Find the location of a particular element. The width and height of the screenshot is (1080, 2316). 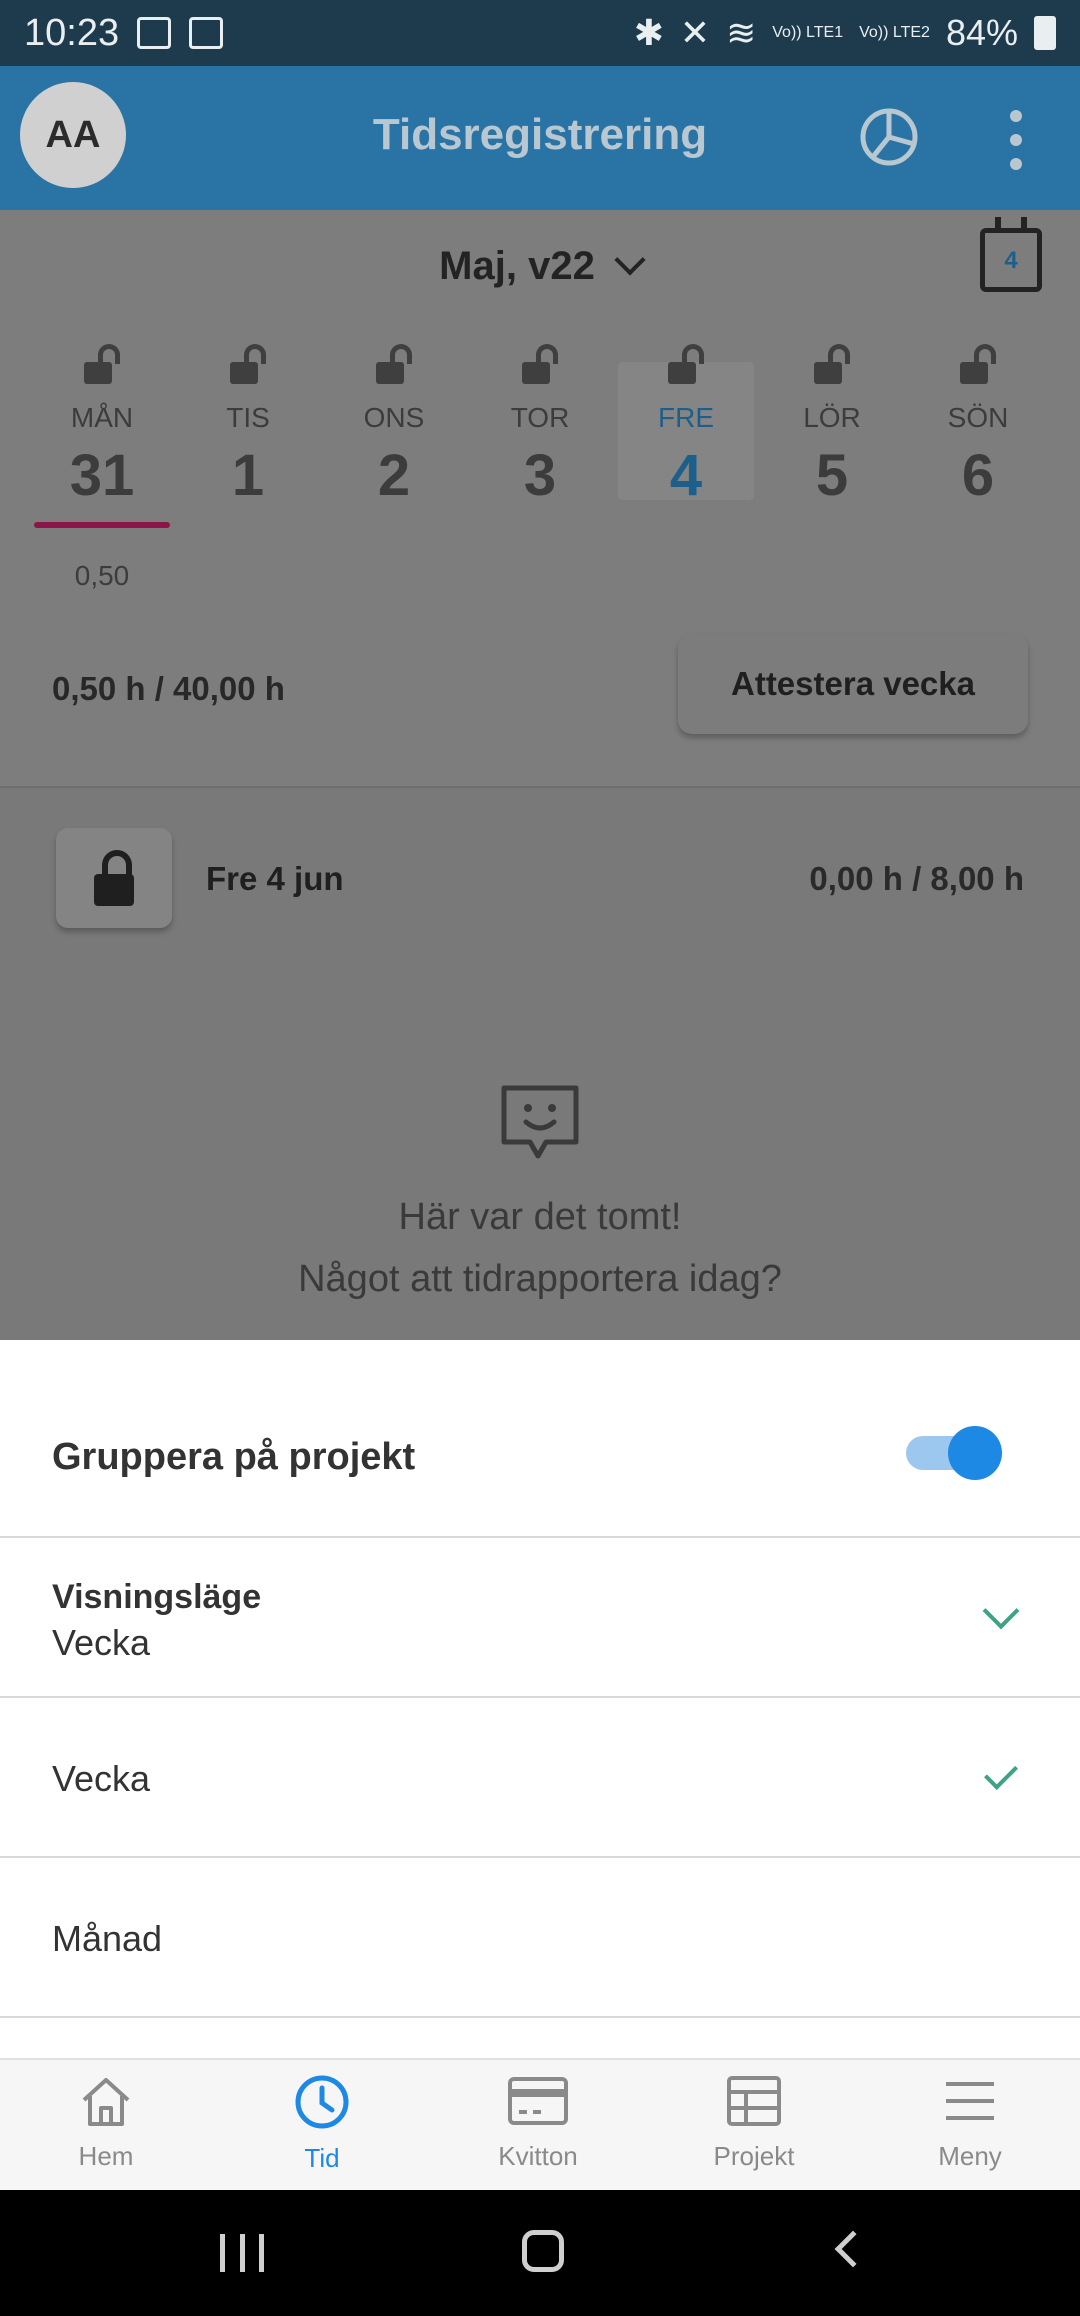

day-friday-selected: FRE 4 is located at coordinates (686, 426).